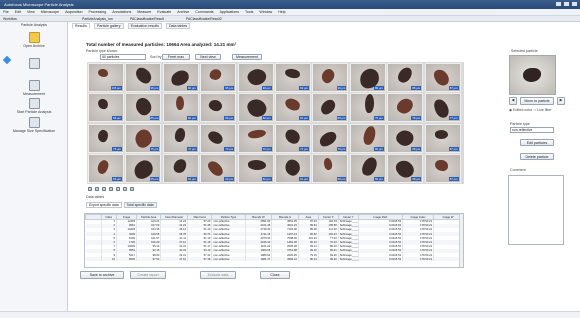  I want to click on gallery-cell: 80 µm, so click(330, 108).